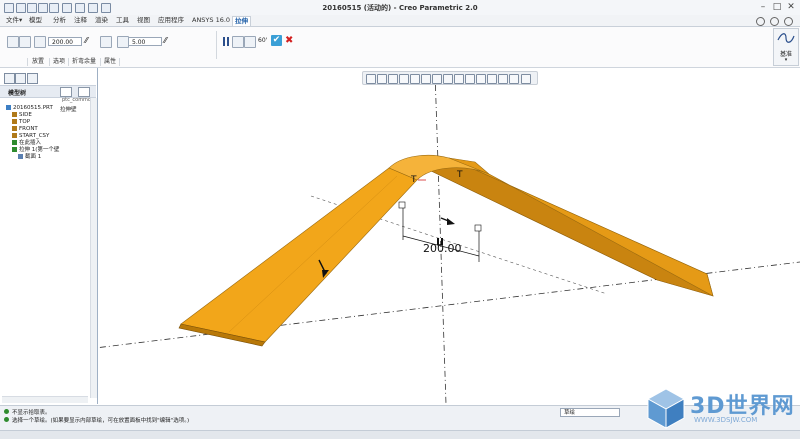  I want to click on flip-thickness-icon: ⁄⁄, so click(165, 40).